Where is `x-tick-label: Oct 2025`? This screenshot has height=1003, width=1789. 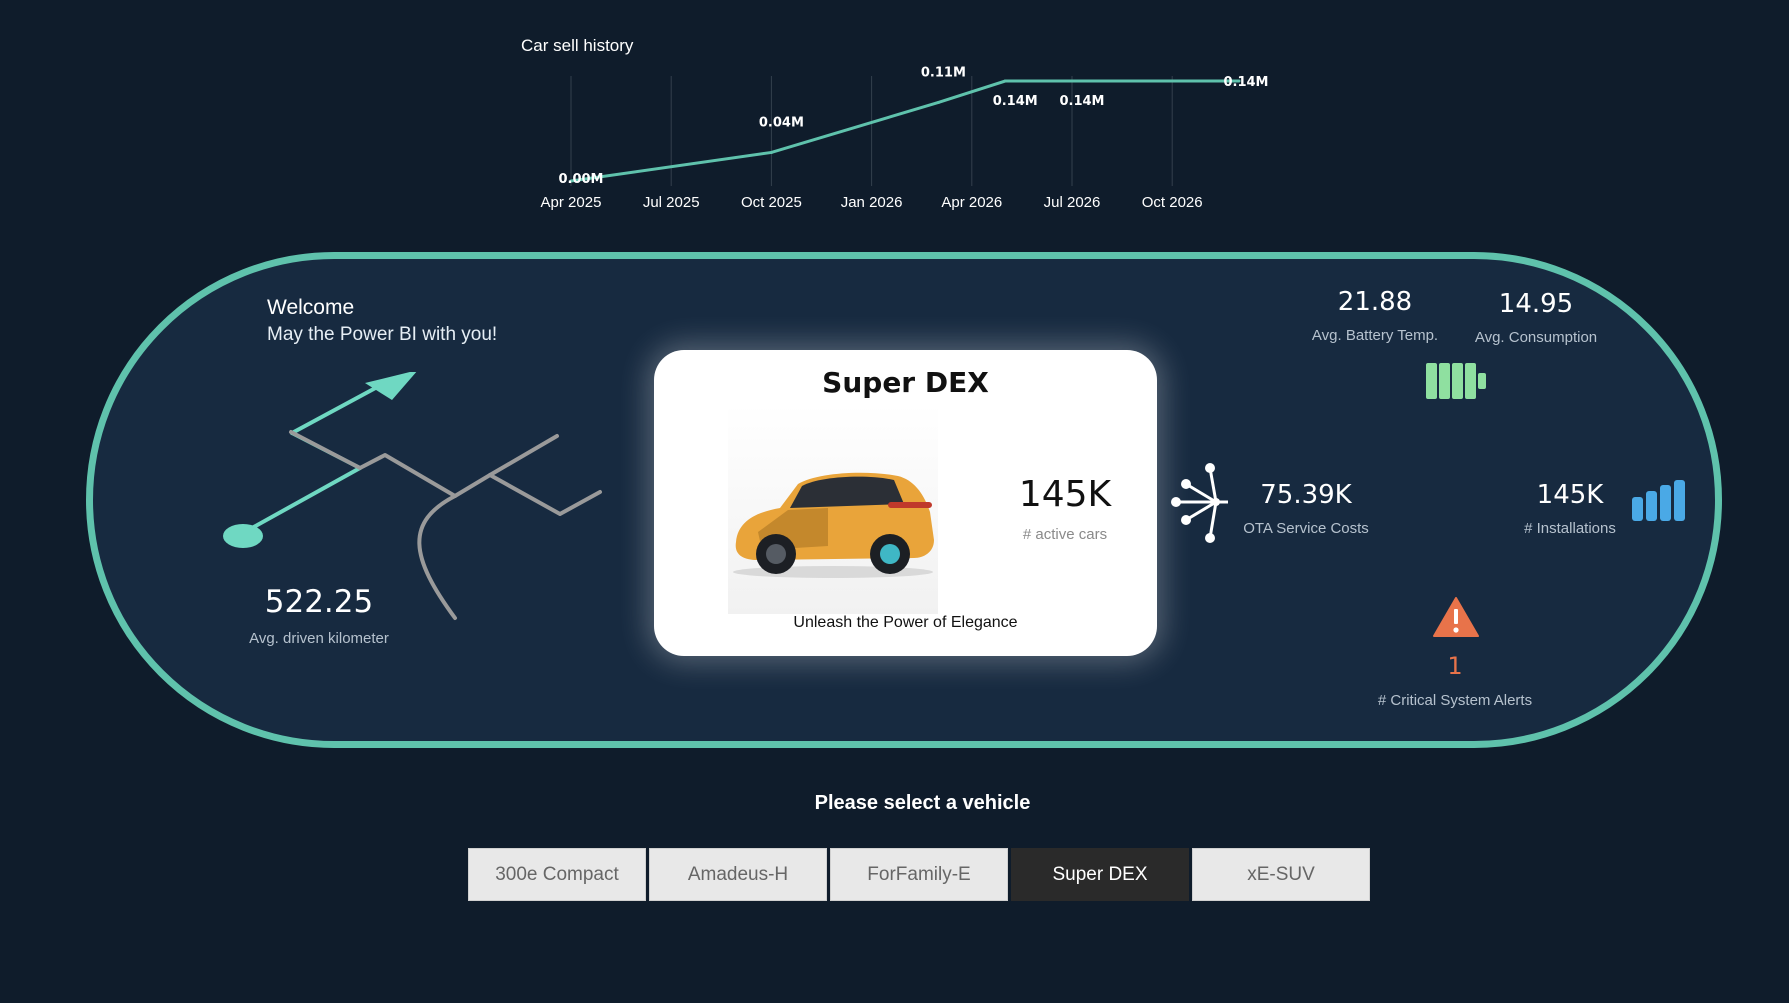
x-tick-label: Oct 2025 is located at coordinates (771, 202).